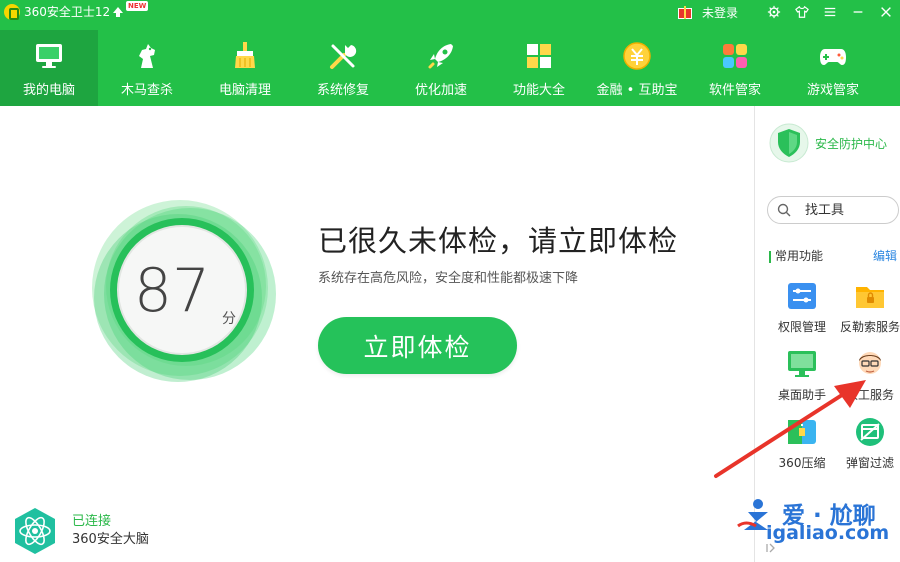 The image size is (900, 562). I want to click on monitor-icon, so click(49, 56).